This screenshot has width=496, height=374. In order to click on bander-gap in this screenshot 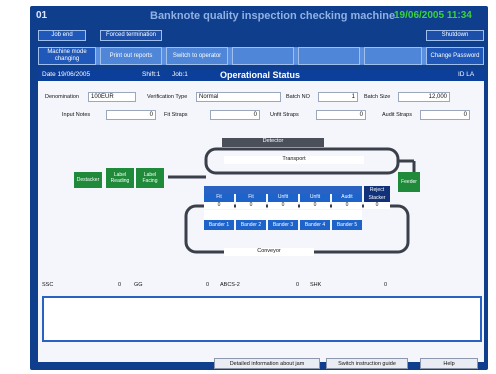, I will do `click(283, 215)`.